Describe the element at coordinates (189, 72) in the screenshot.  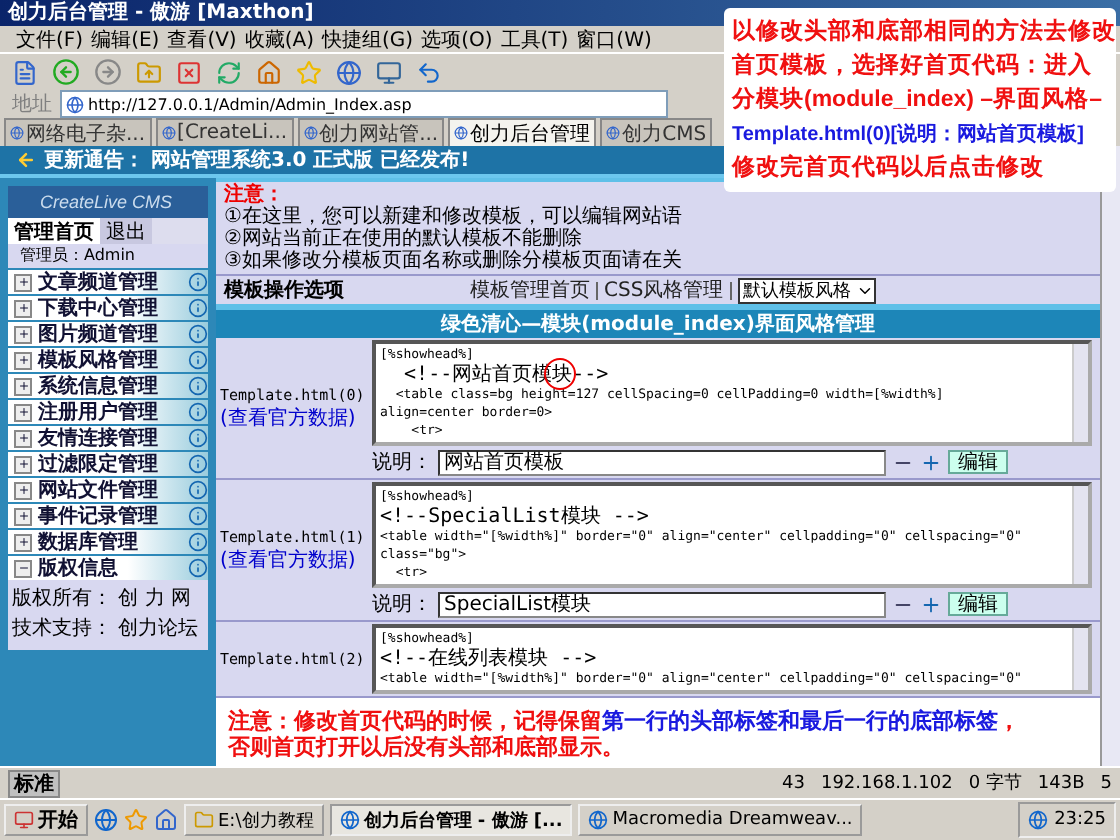
I see `stop-icon` at that location.